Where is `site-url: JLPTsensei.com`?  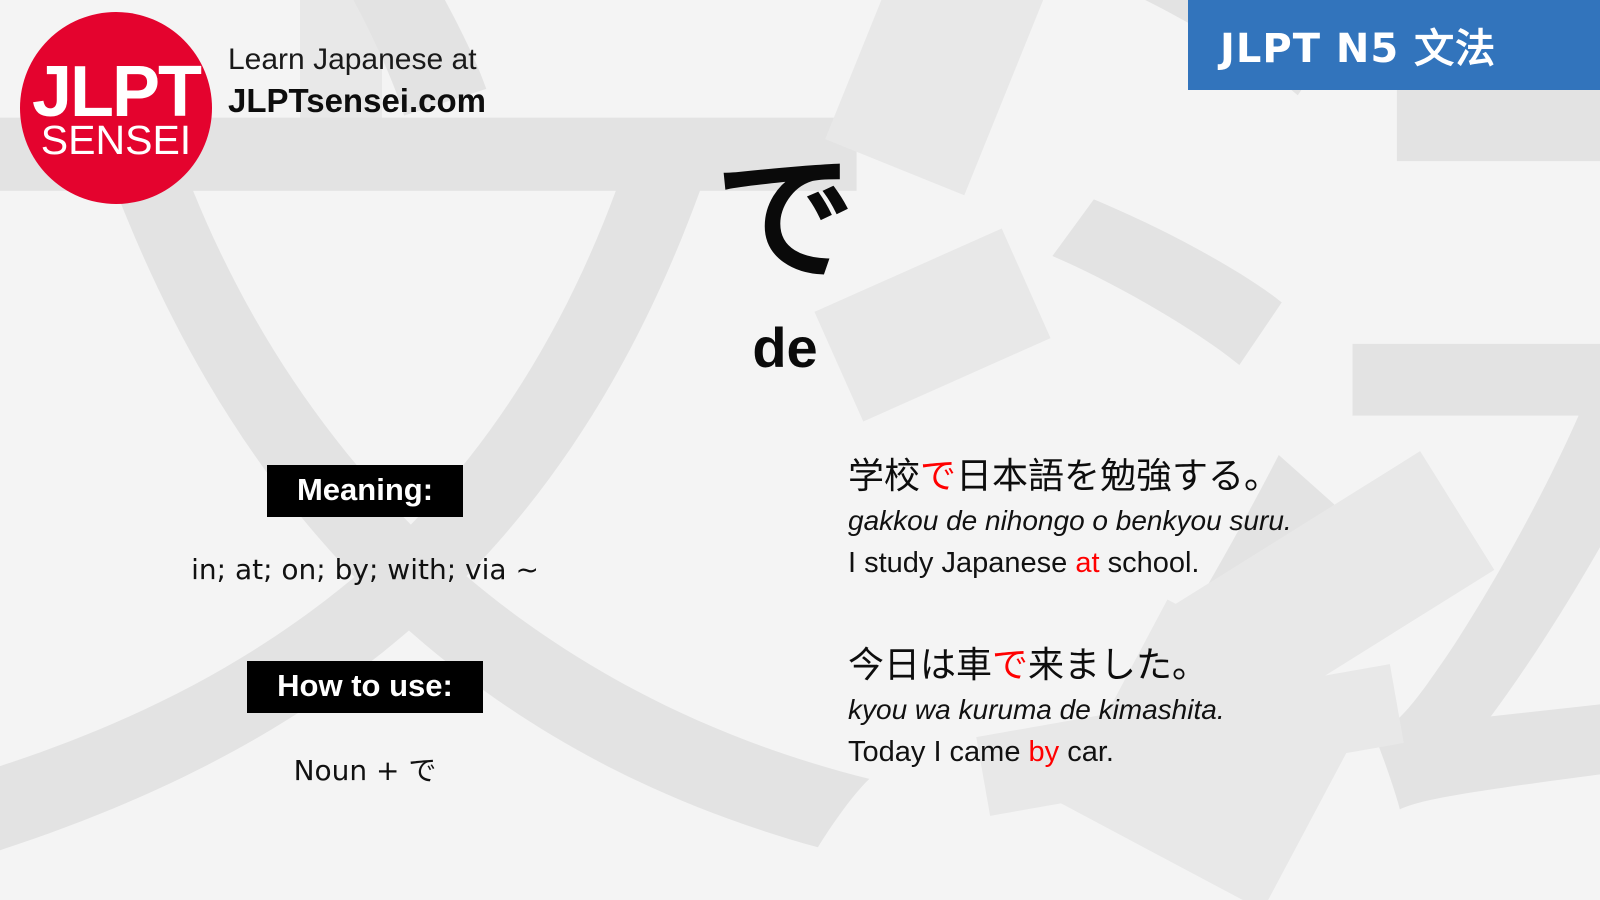
site-url: JLPTsensei.com is located at coordinates (357, 100).